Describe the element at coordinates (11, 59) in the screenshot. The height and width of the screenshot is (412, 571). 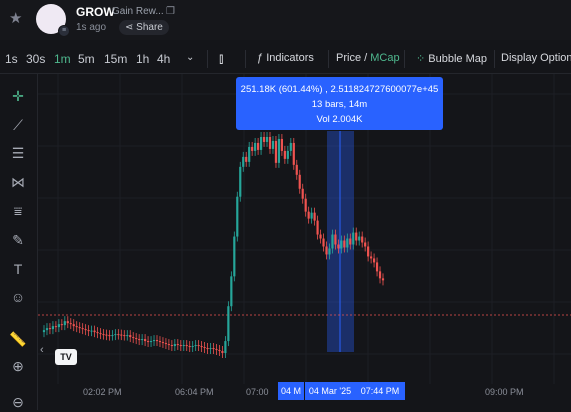
I see `timeframe-1s: 1s` at that location.